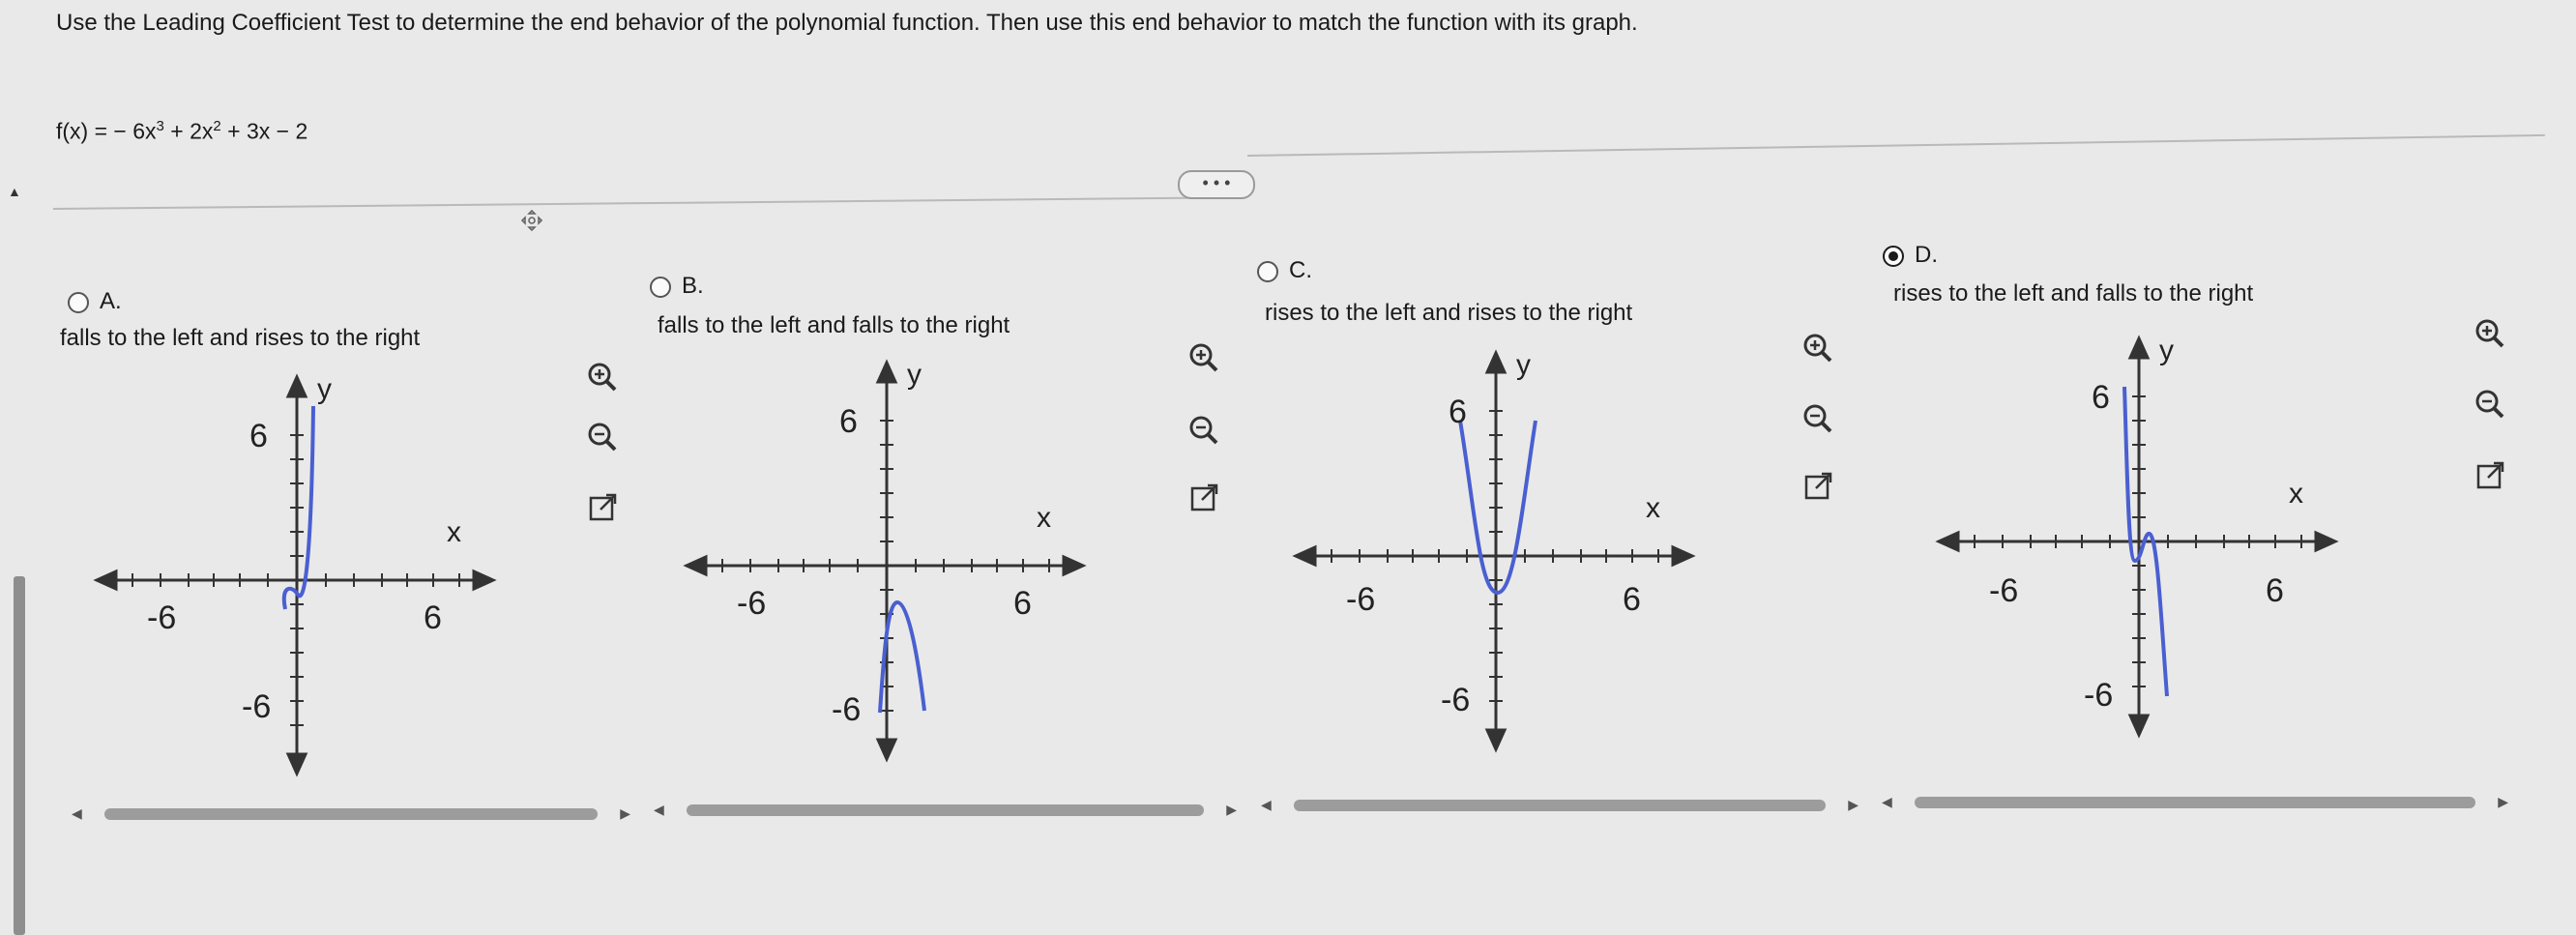 The image size is (2576, 935). What do you see at coordinates (660, 287) in the screenshot?
I see `option-b-radio` at bounding box center [660, 287].